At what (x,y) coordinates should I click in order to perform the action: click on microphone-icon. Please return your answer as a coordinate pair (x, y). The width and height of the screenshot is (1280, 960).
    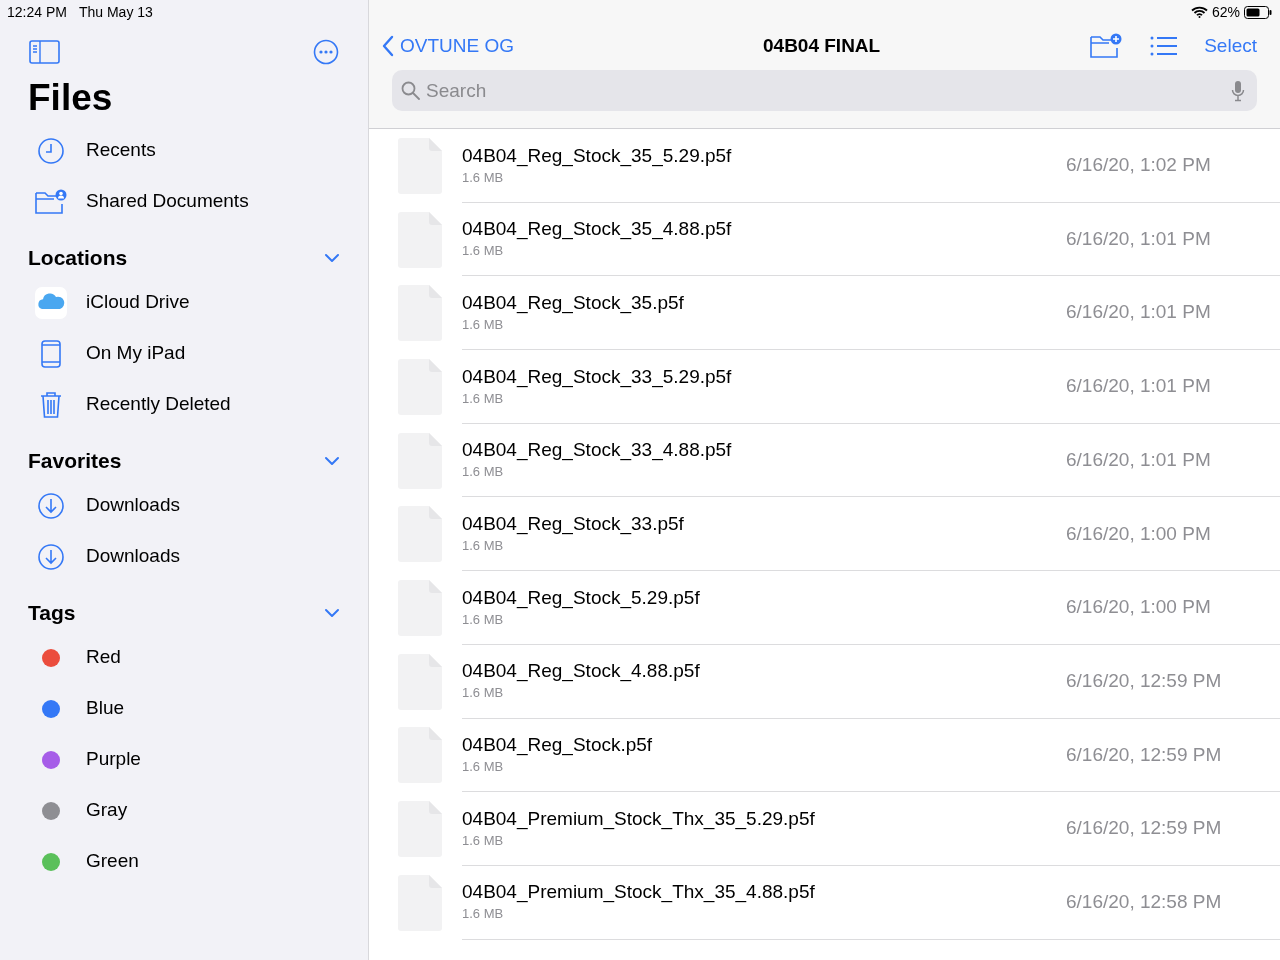
    Looking at the image, I should click on (1238, 91).